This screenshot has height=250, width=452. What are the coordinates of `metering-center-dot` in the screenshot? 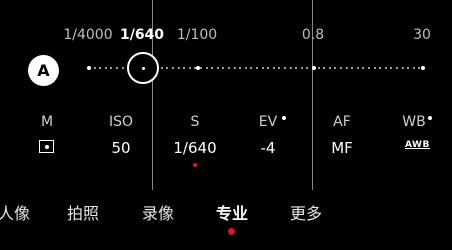 It's located at (46, 146).